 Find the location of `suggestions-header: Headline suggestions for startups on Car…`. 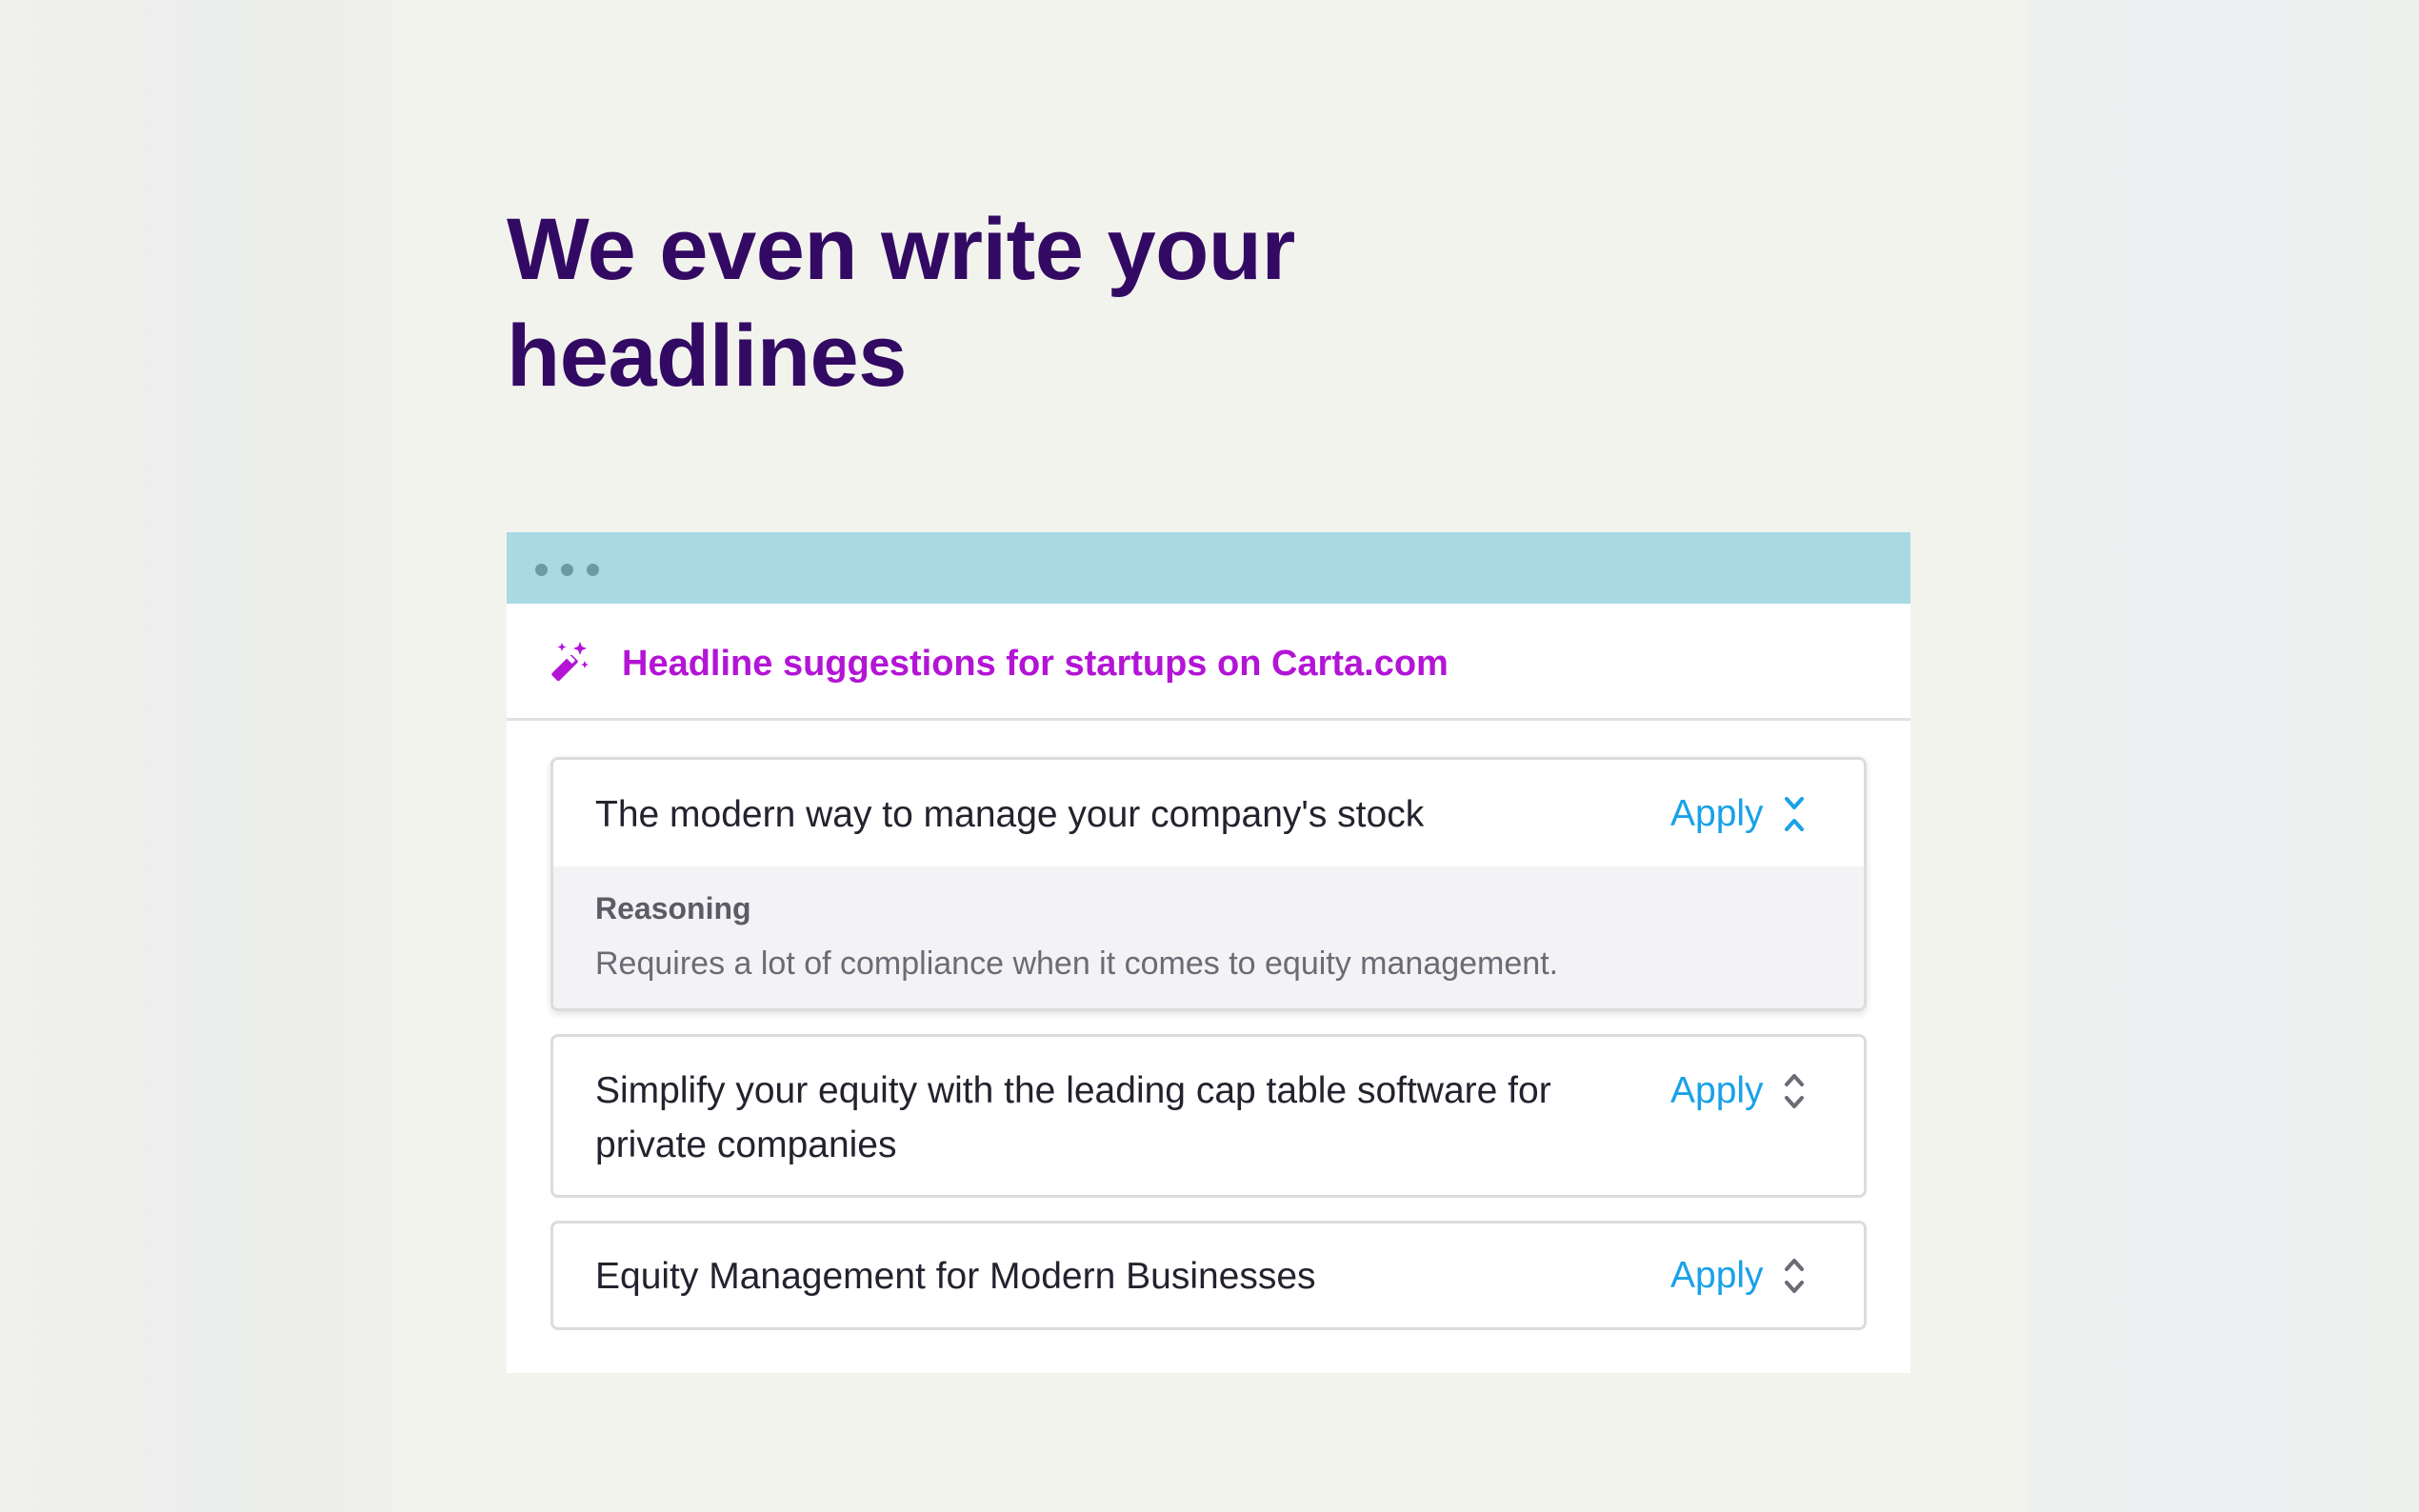

suggestions-header: Headline suggestions for startups on Car… is located at coordinates (1208, 662).